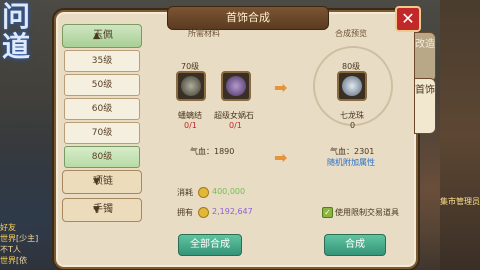 Image resolution: width=480 pixels, height=270 pixels. I want to click on dragon-pearl-icon, so click(352, 86).